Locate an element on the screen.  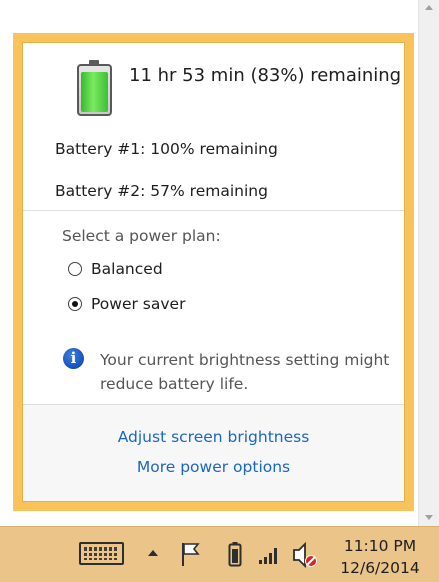
power-saver-radio is located at coordinates (75, 304).